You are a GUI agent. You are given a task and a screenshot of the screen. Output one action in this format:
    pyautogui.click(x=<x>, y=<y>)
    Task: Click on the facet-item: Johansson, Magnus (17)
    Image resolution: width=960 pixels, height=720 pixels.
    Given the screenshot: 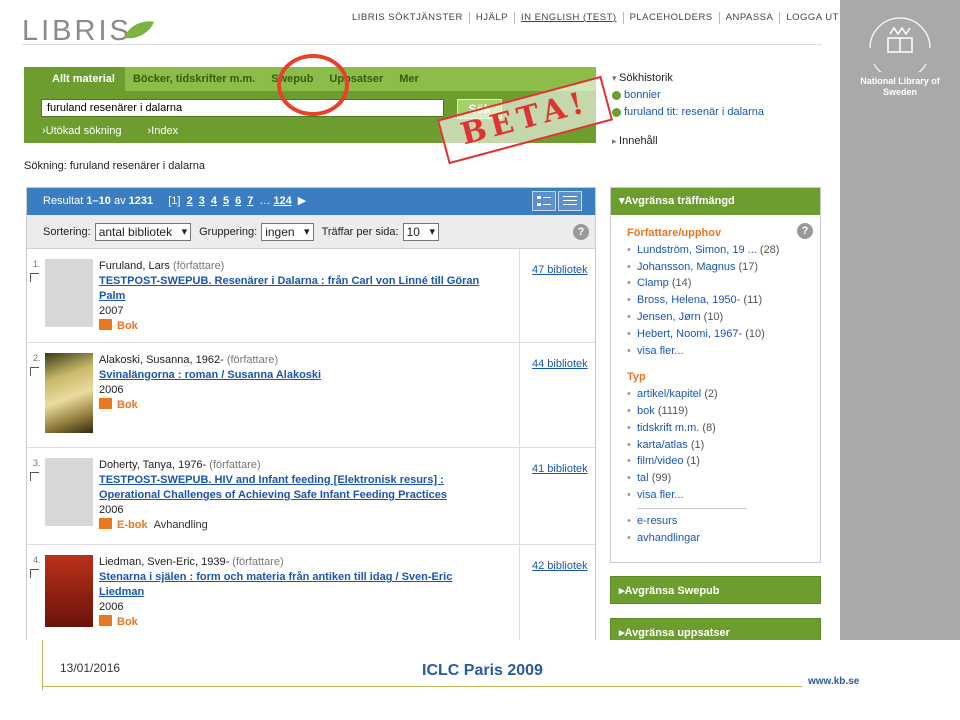 What is the action you would take?
    pyautogui.click(x=723, y=267)
    